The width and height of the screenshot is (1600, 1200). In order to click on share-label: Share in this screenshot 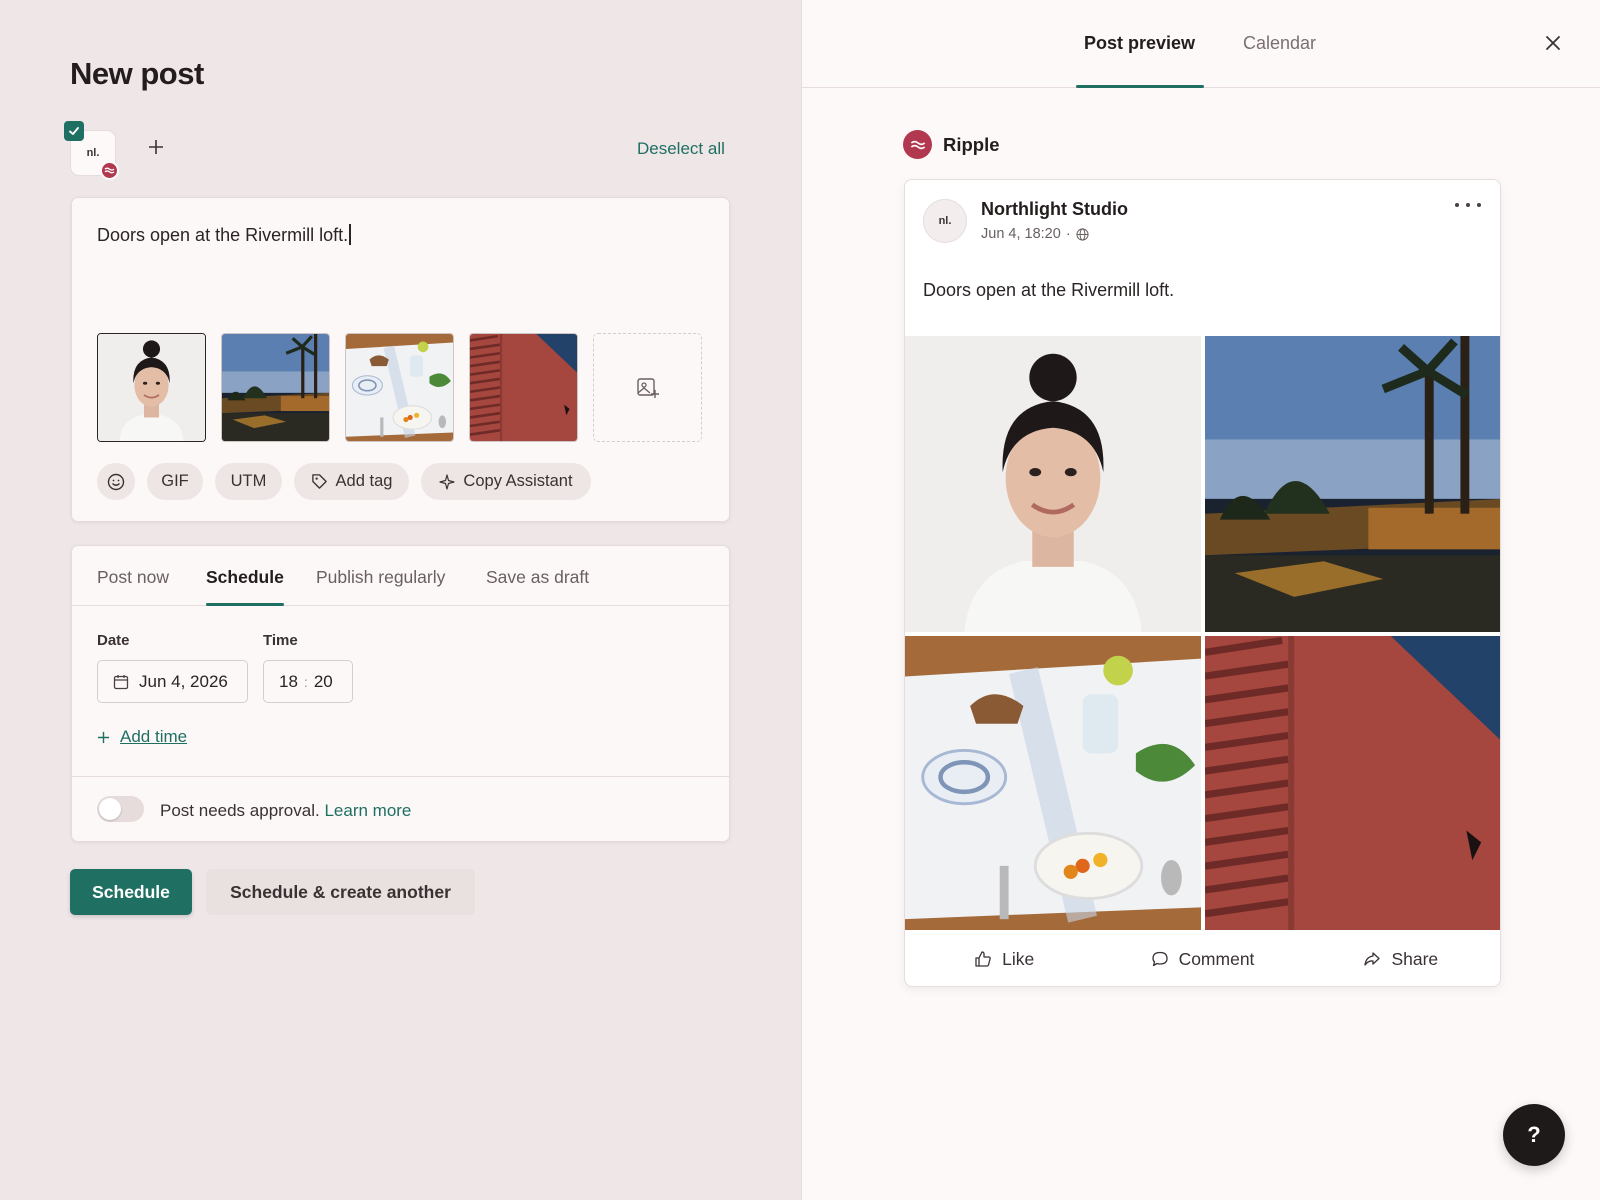, I will do `click(1415, 958)`.